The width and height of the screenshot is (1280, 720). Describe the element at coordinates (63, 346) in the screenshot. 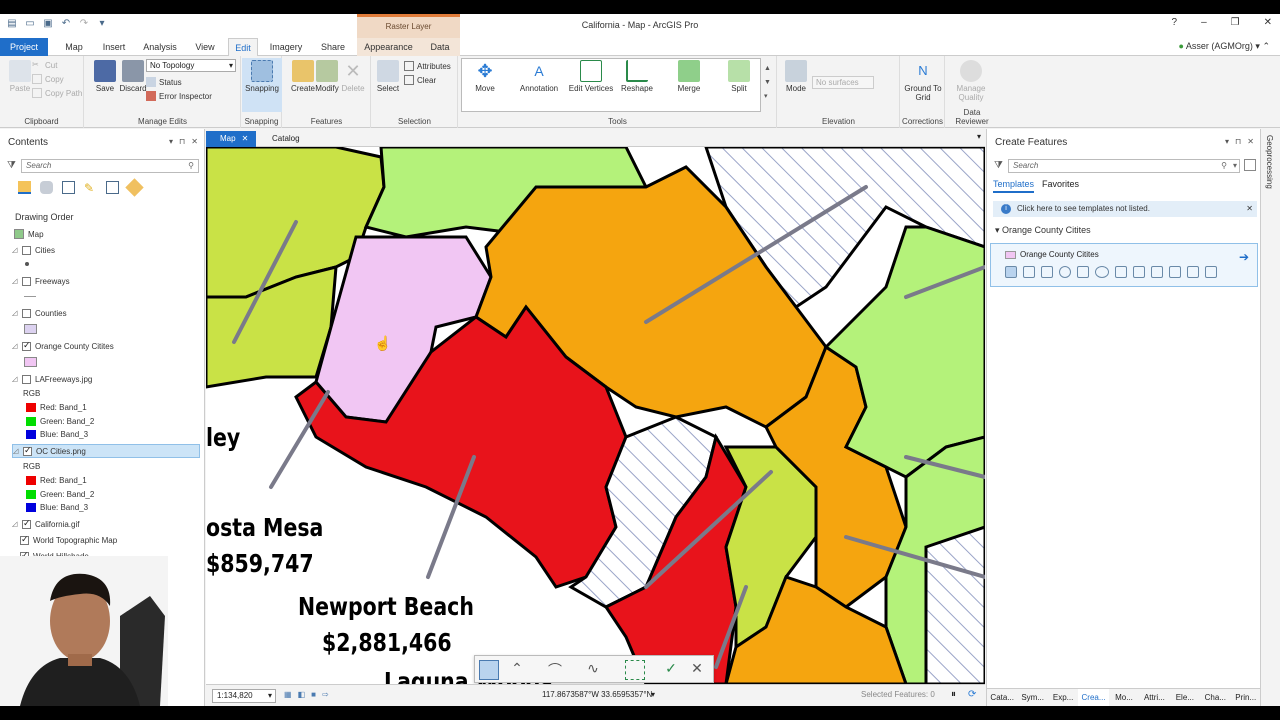

I see `layer-orange-county-citites: ◿ Orange County Citites` at that location.